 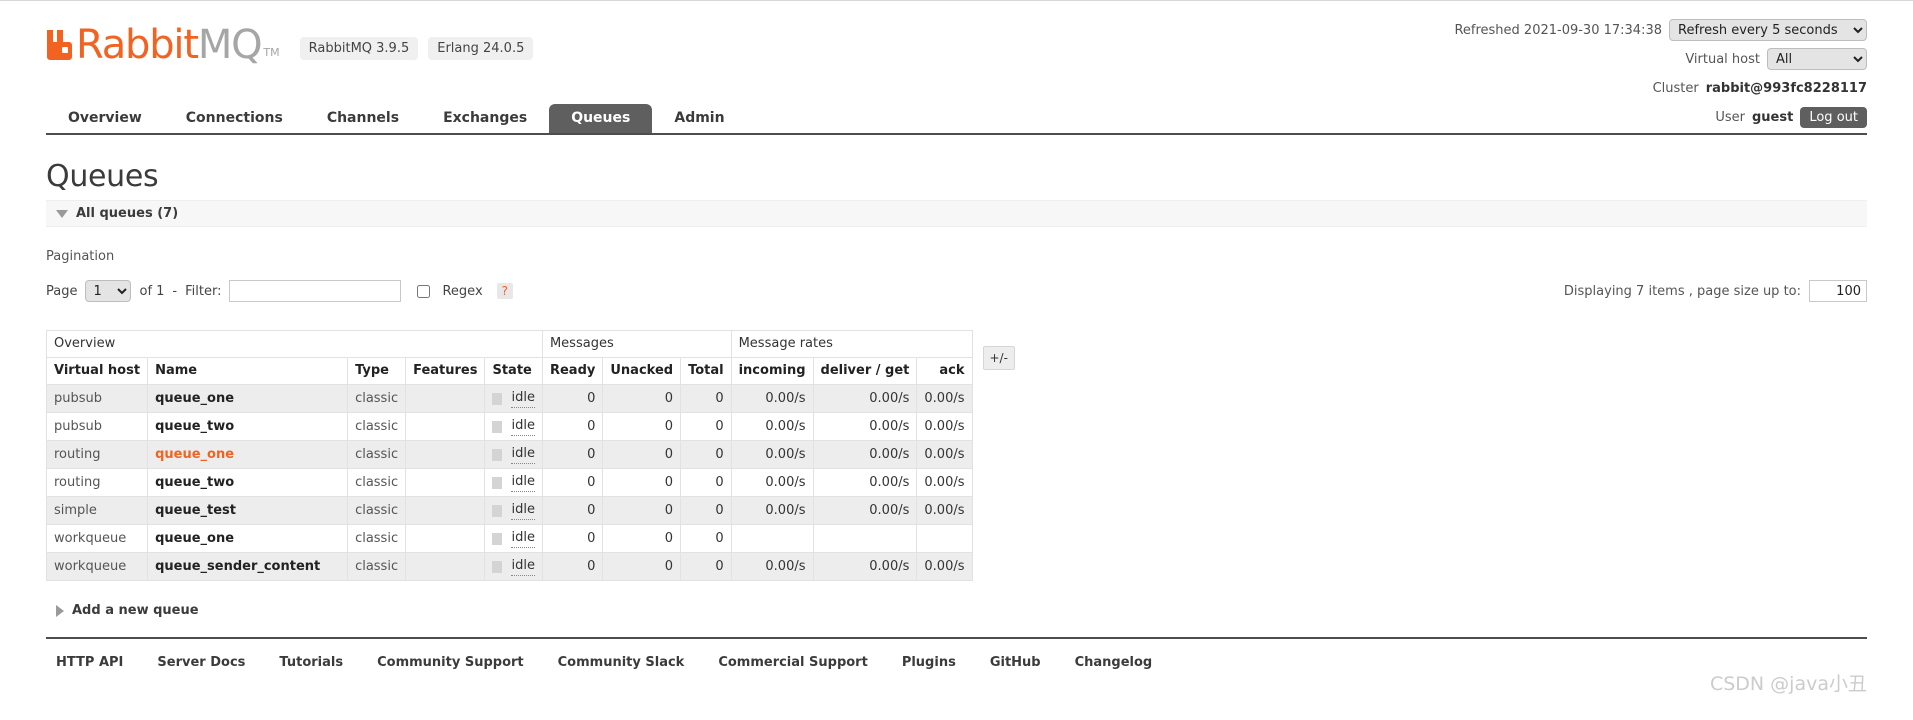 What do you see at coordinates (311, 662) in the screenshot?
I see `footer-link-tutorials: Tutorials` at bounding box center [311, 662].